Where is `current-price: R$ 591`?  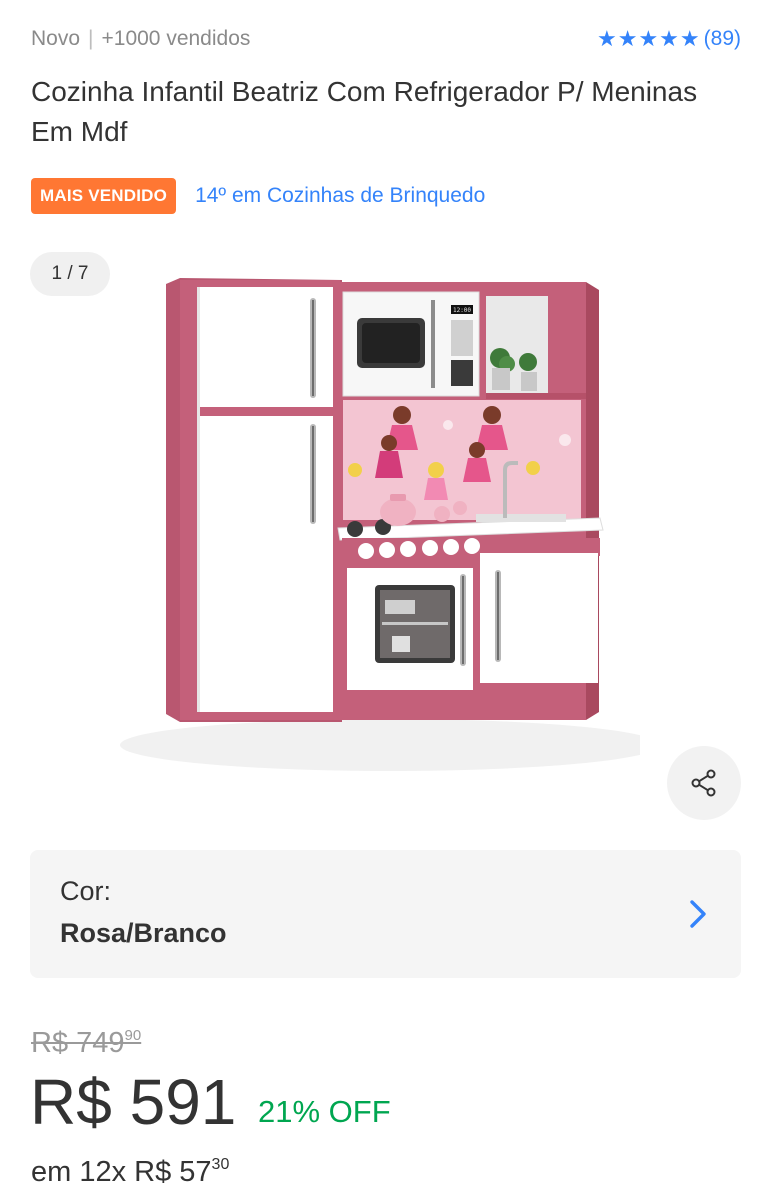
current-price: R$ 591 is located at coordinates (133, 1102).